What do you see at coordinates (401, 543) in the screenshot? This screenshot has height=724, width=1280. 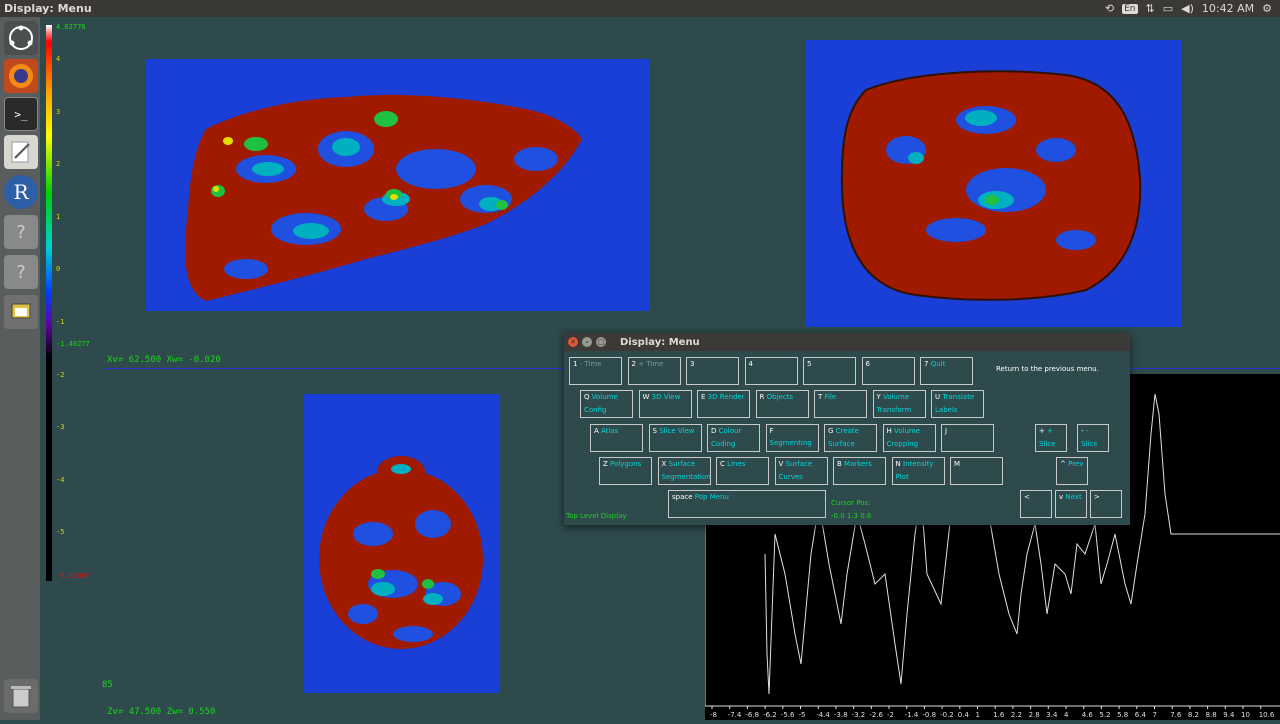 I see `axial-slice-view` at bounding box center [401, 543].